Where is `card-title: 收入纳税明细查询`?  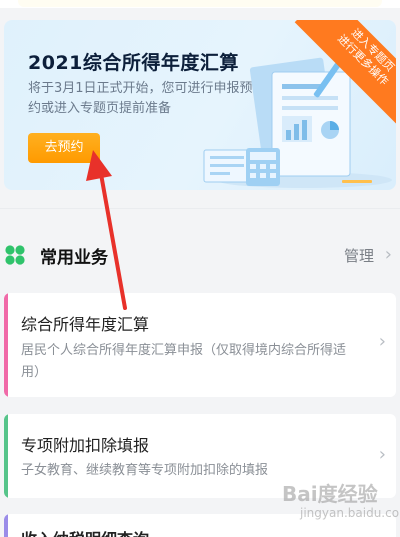
card-title: 收入纳税明细查询 is located at coordinates (85, 531).